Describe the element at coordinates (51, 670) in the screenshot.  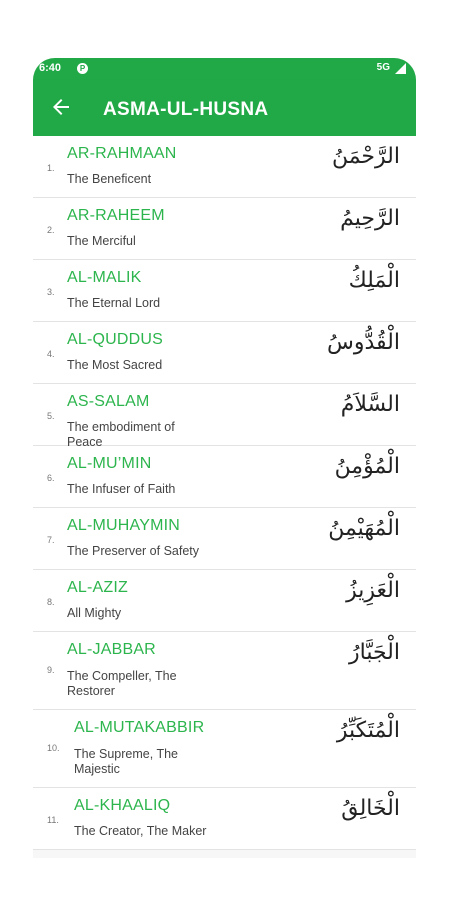
I see `item-number: 9.` at that location.